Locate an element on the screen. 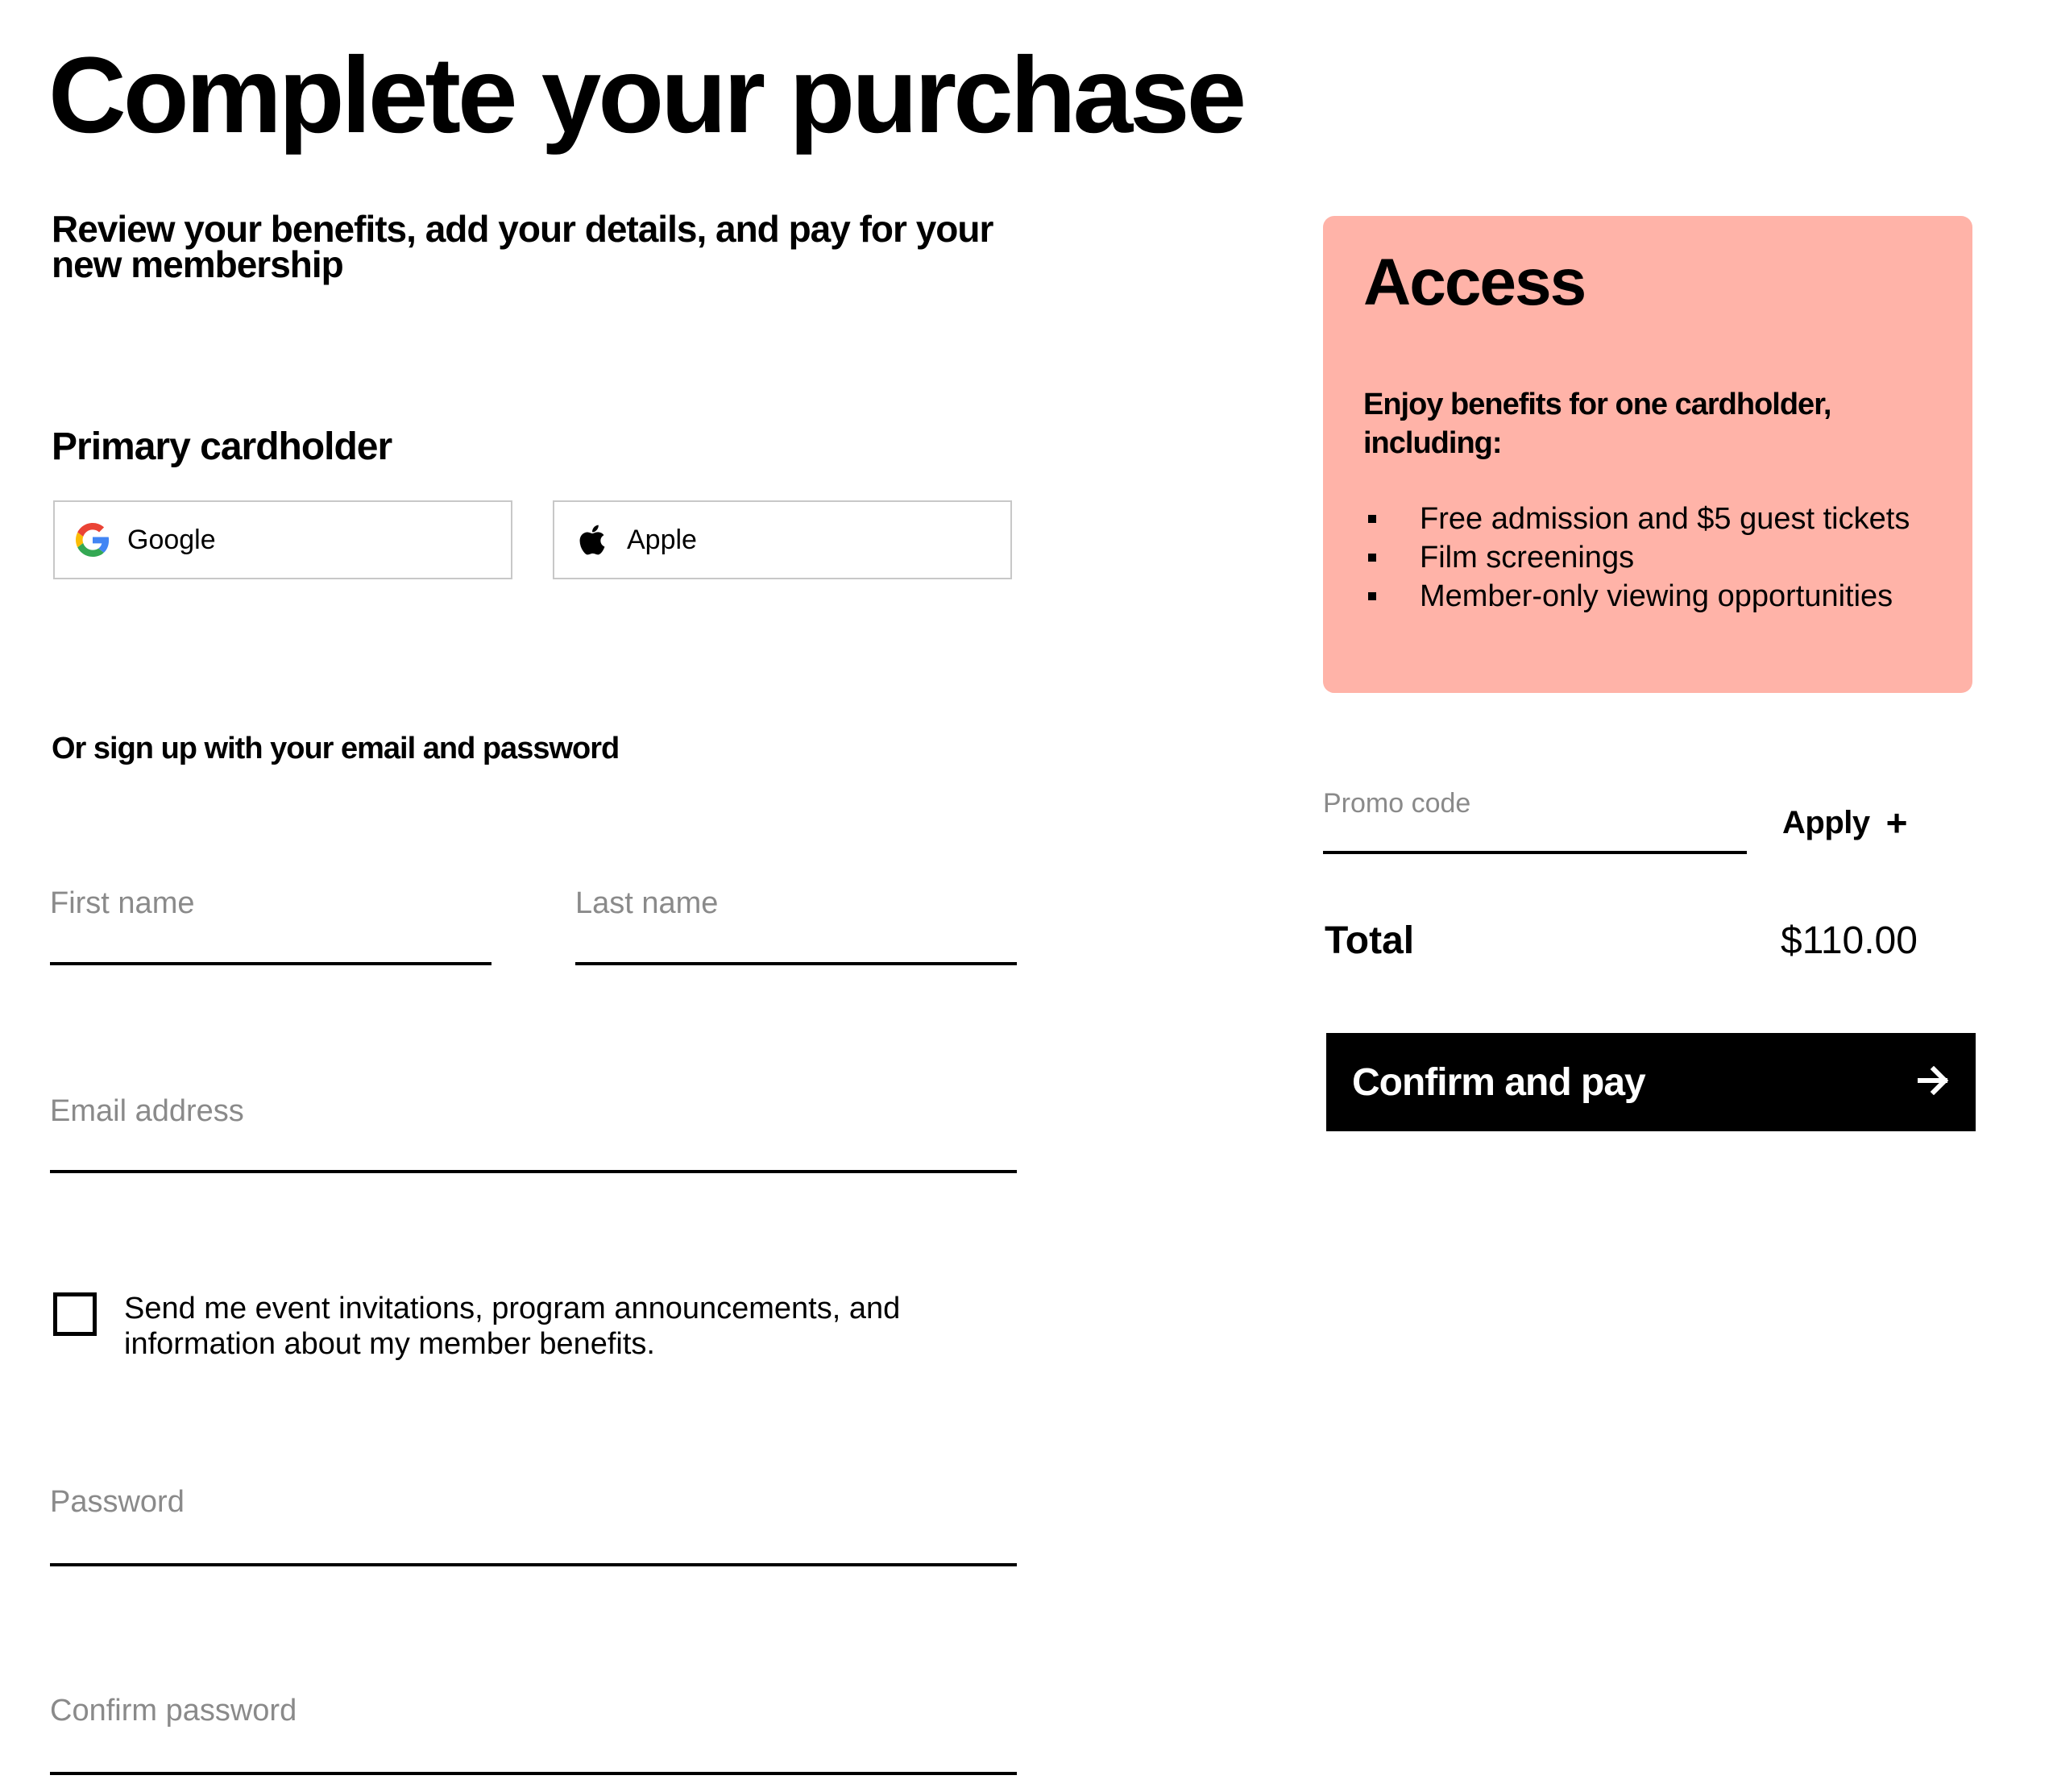 This screenshot has height=1792, width=2053. benefit-item: Film screenings is located at coordinates (1636, 557).